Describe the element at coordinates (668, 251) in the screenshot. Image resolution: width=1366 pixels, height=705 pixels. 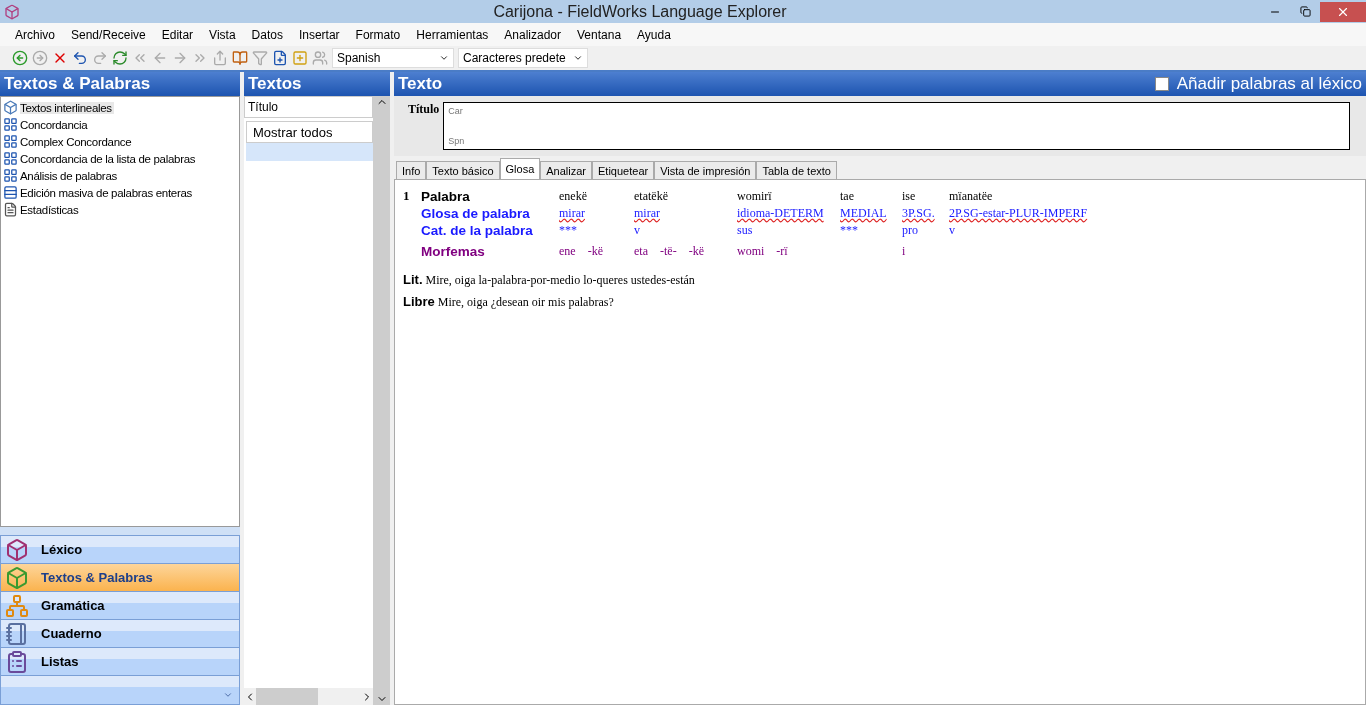
I see `morpheme-text: -të-` at that location.